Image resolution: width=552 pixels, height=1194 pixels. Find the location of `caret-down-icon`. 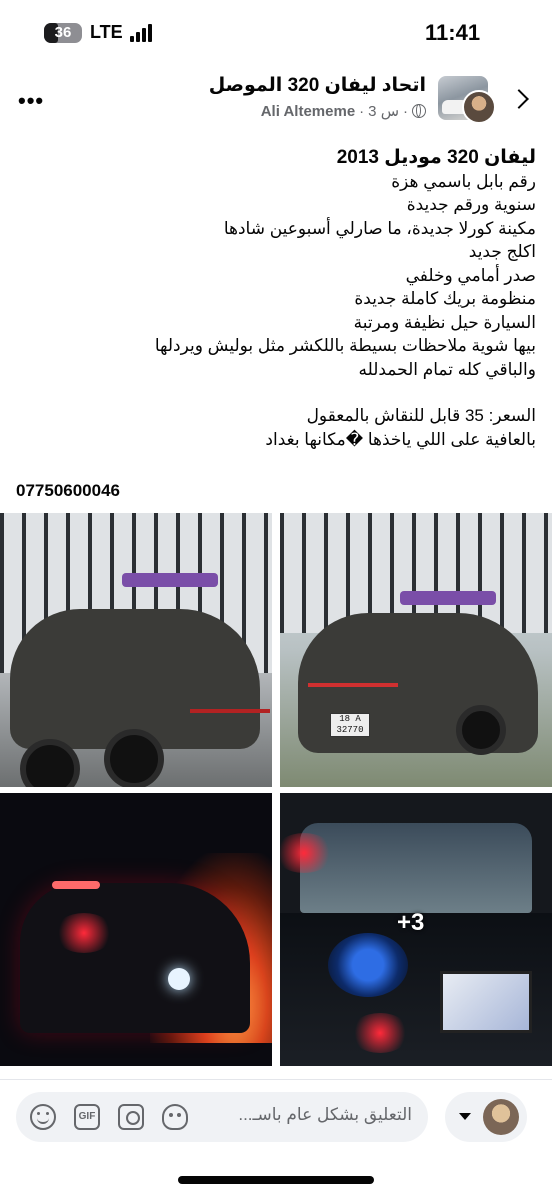

caret-down-icon is located at coordinates (465, 1116).